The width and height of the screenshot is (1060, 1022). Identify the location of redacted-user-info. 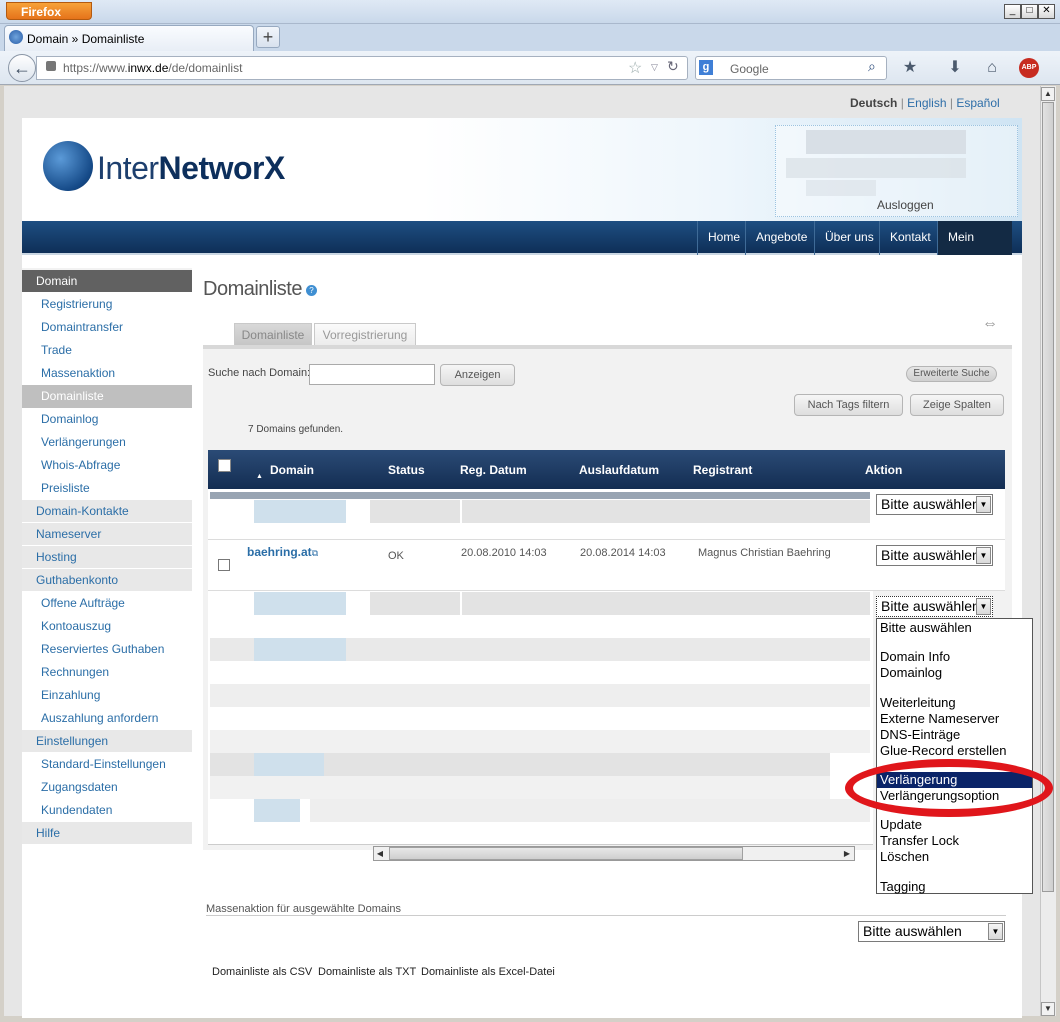
(876, 168).